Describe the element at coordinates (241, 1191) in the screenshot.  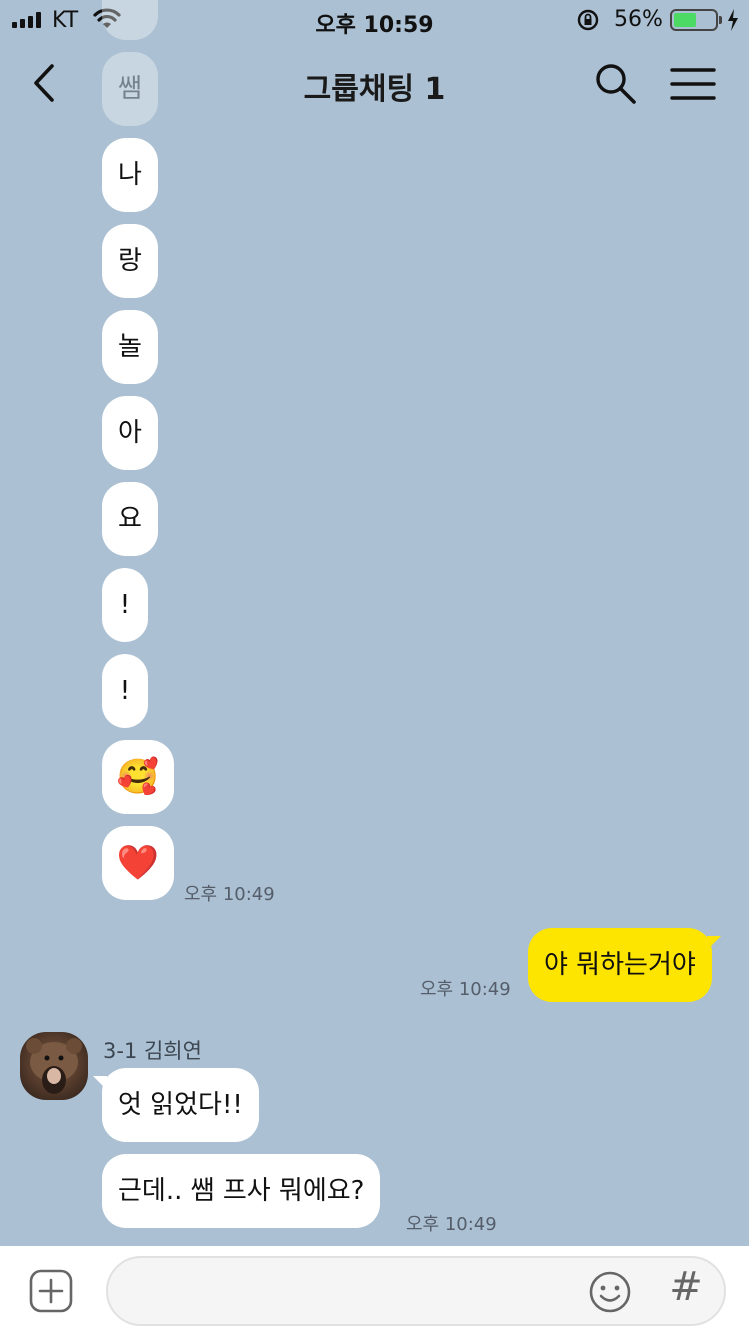
I see `message-bubble: 근데.. 쌤 프사 뭐에요?` at that location.